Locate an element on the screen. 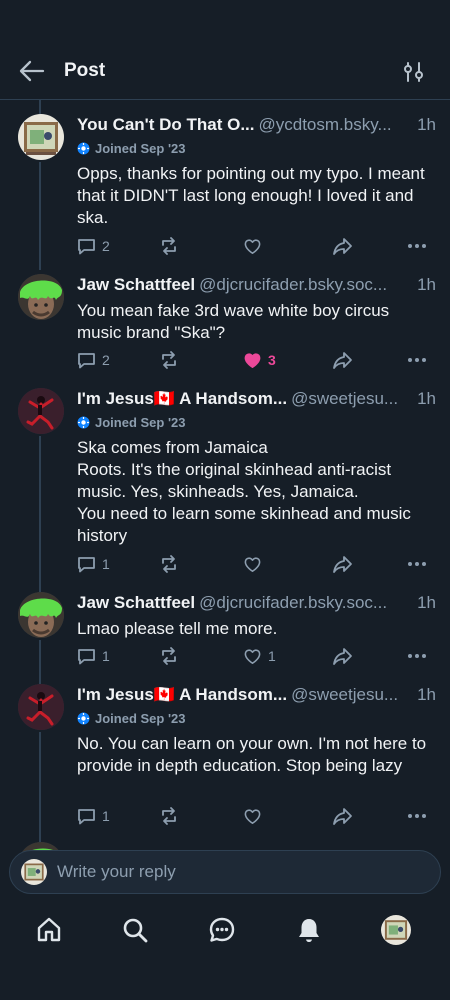  back-button is located at coordinates (32, 71).